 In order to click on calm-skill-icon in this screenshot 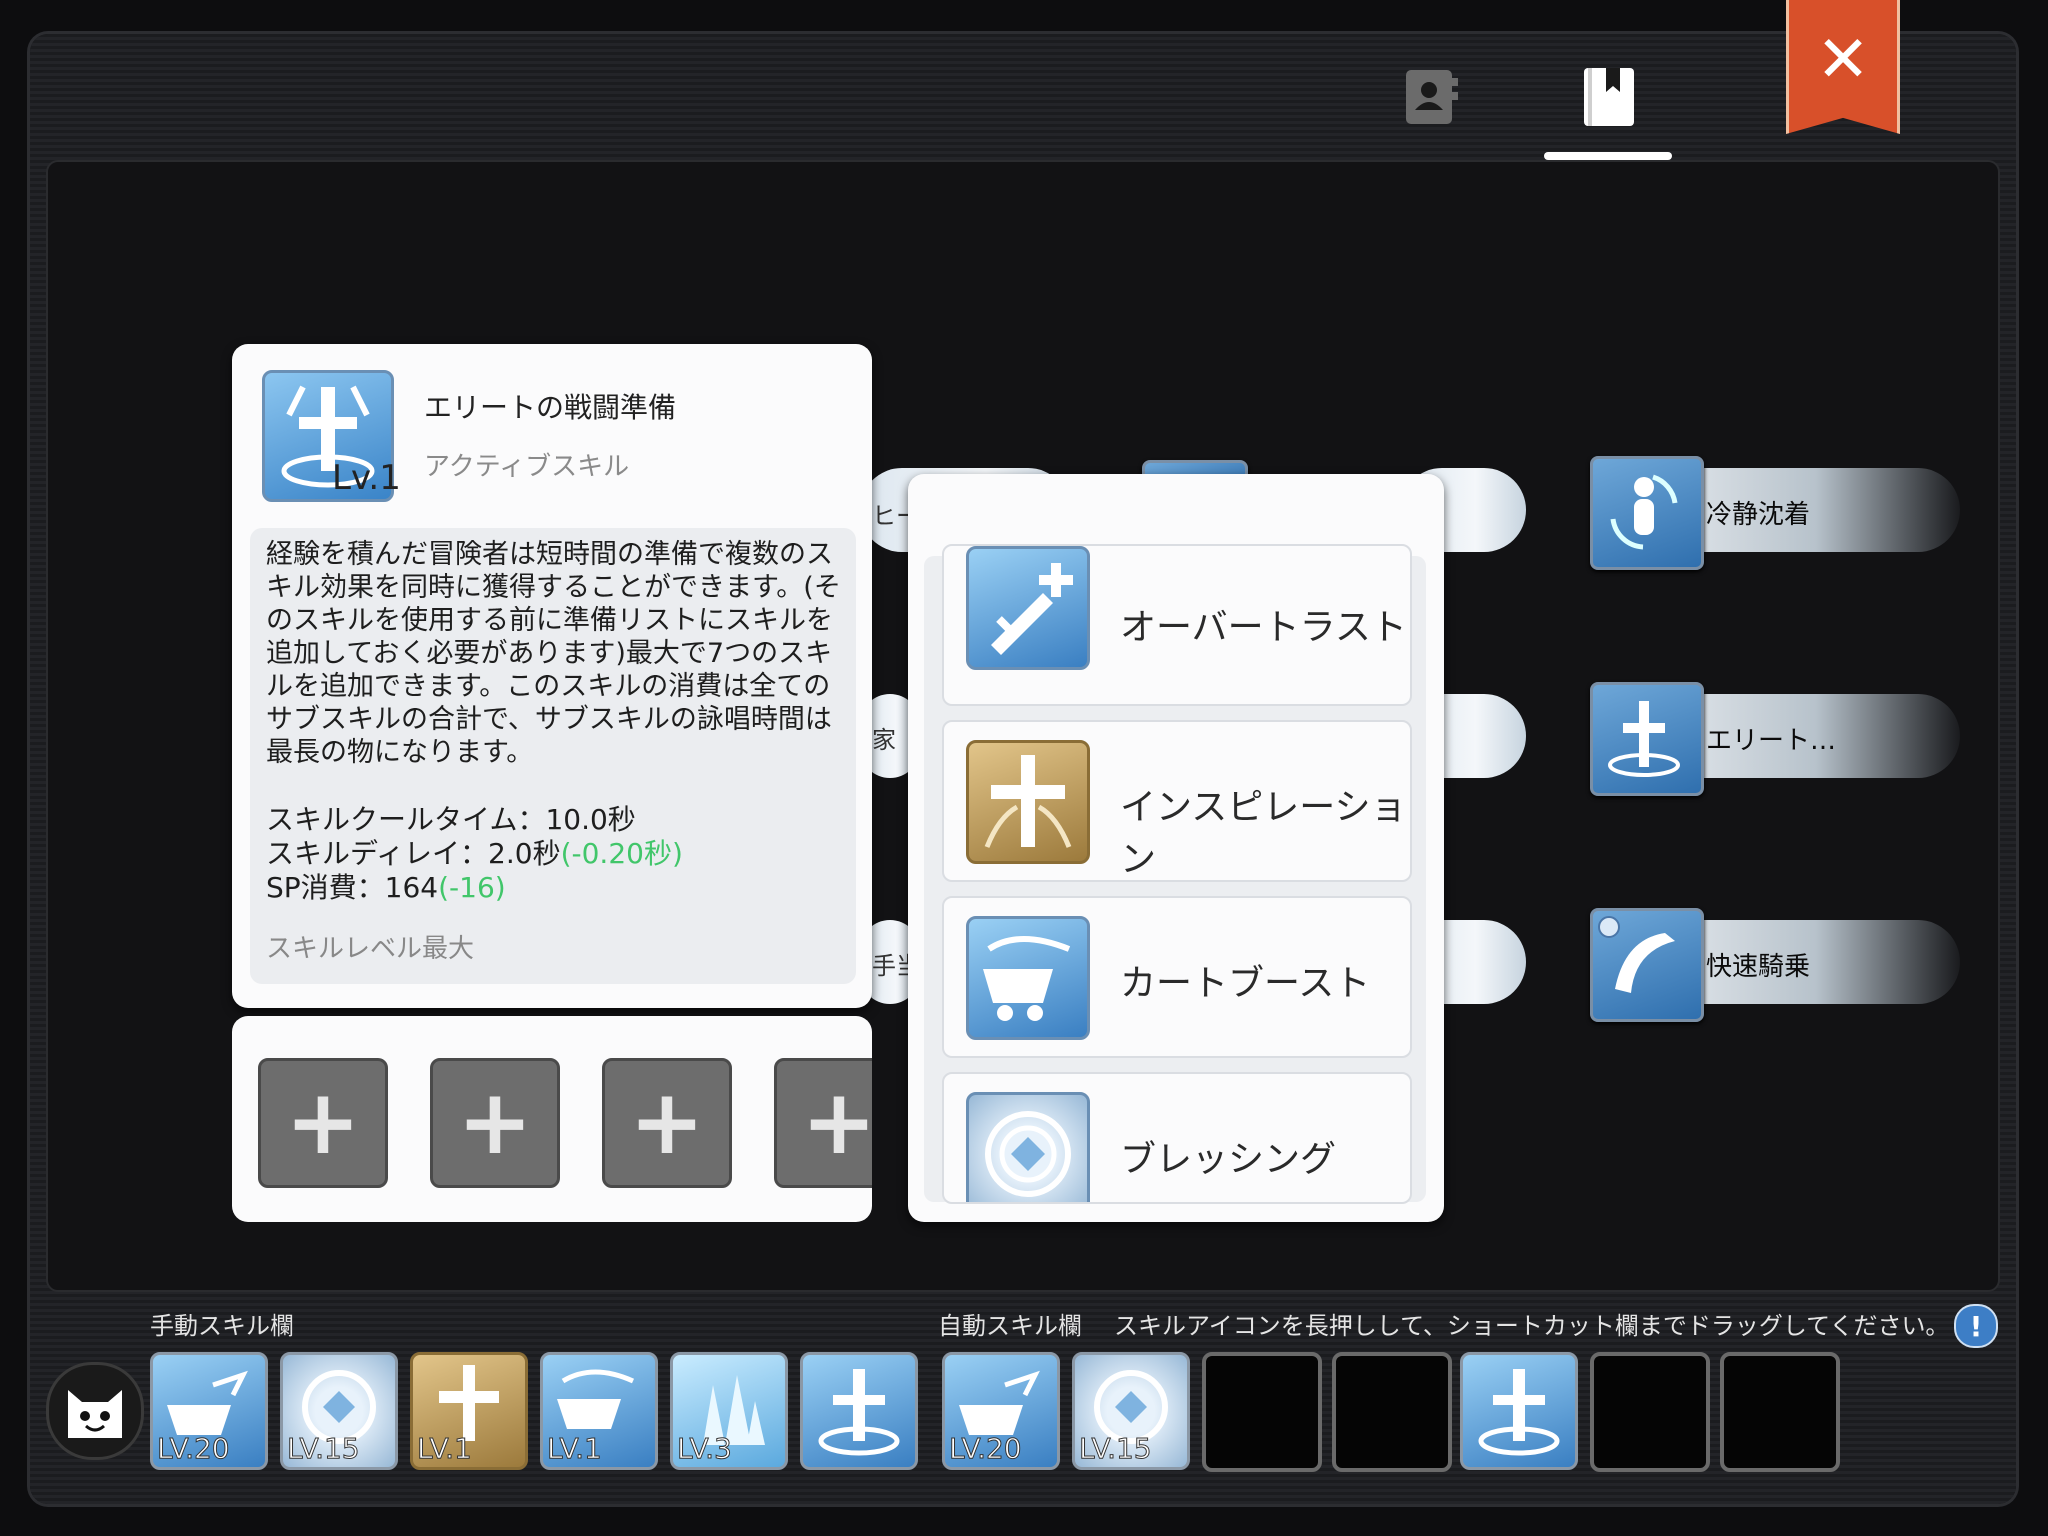, I will do `click(1647, 513)`.